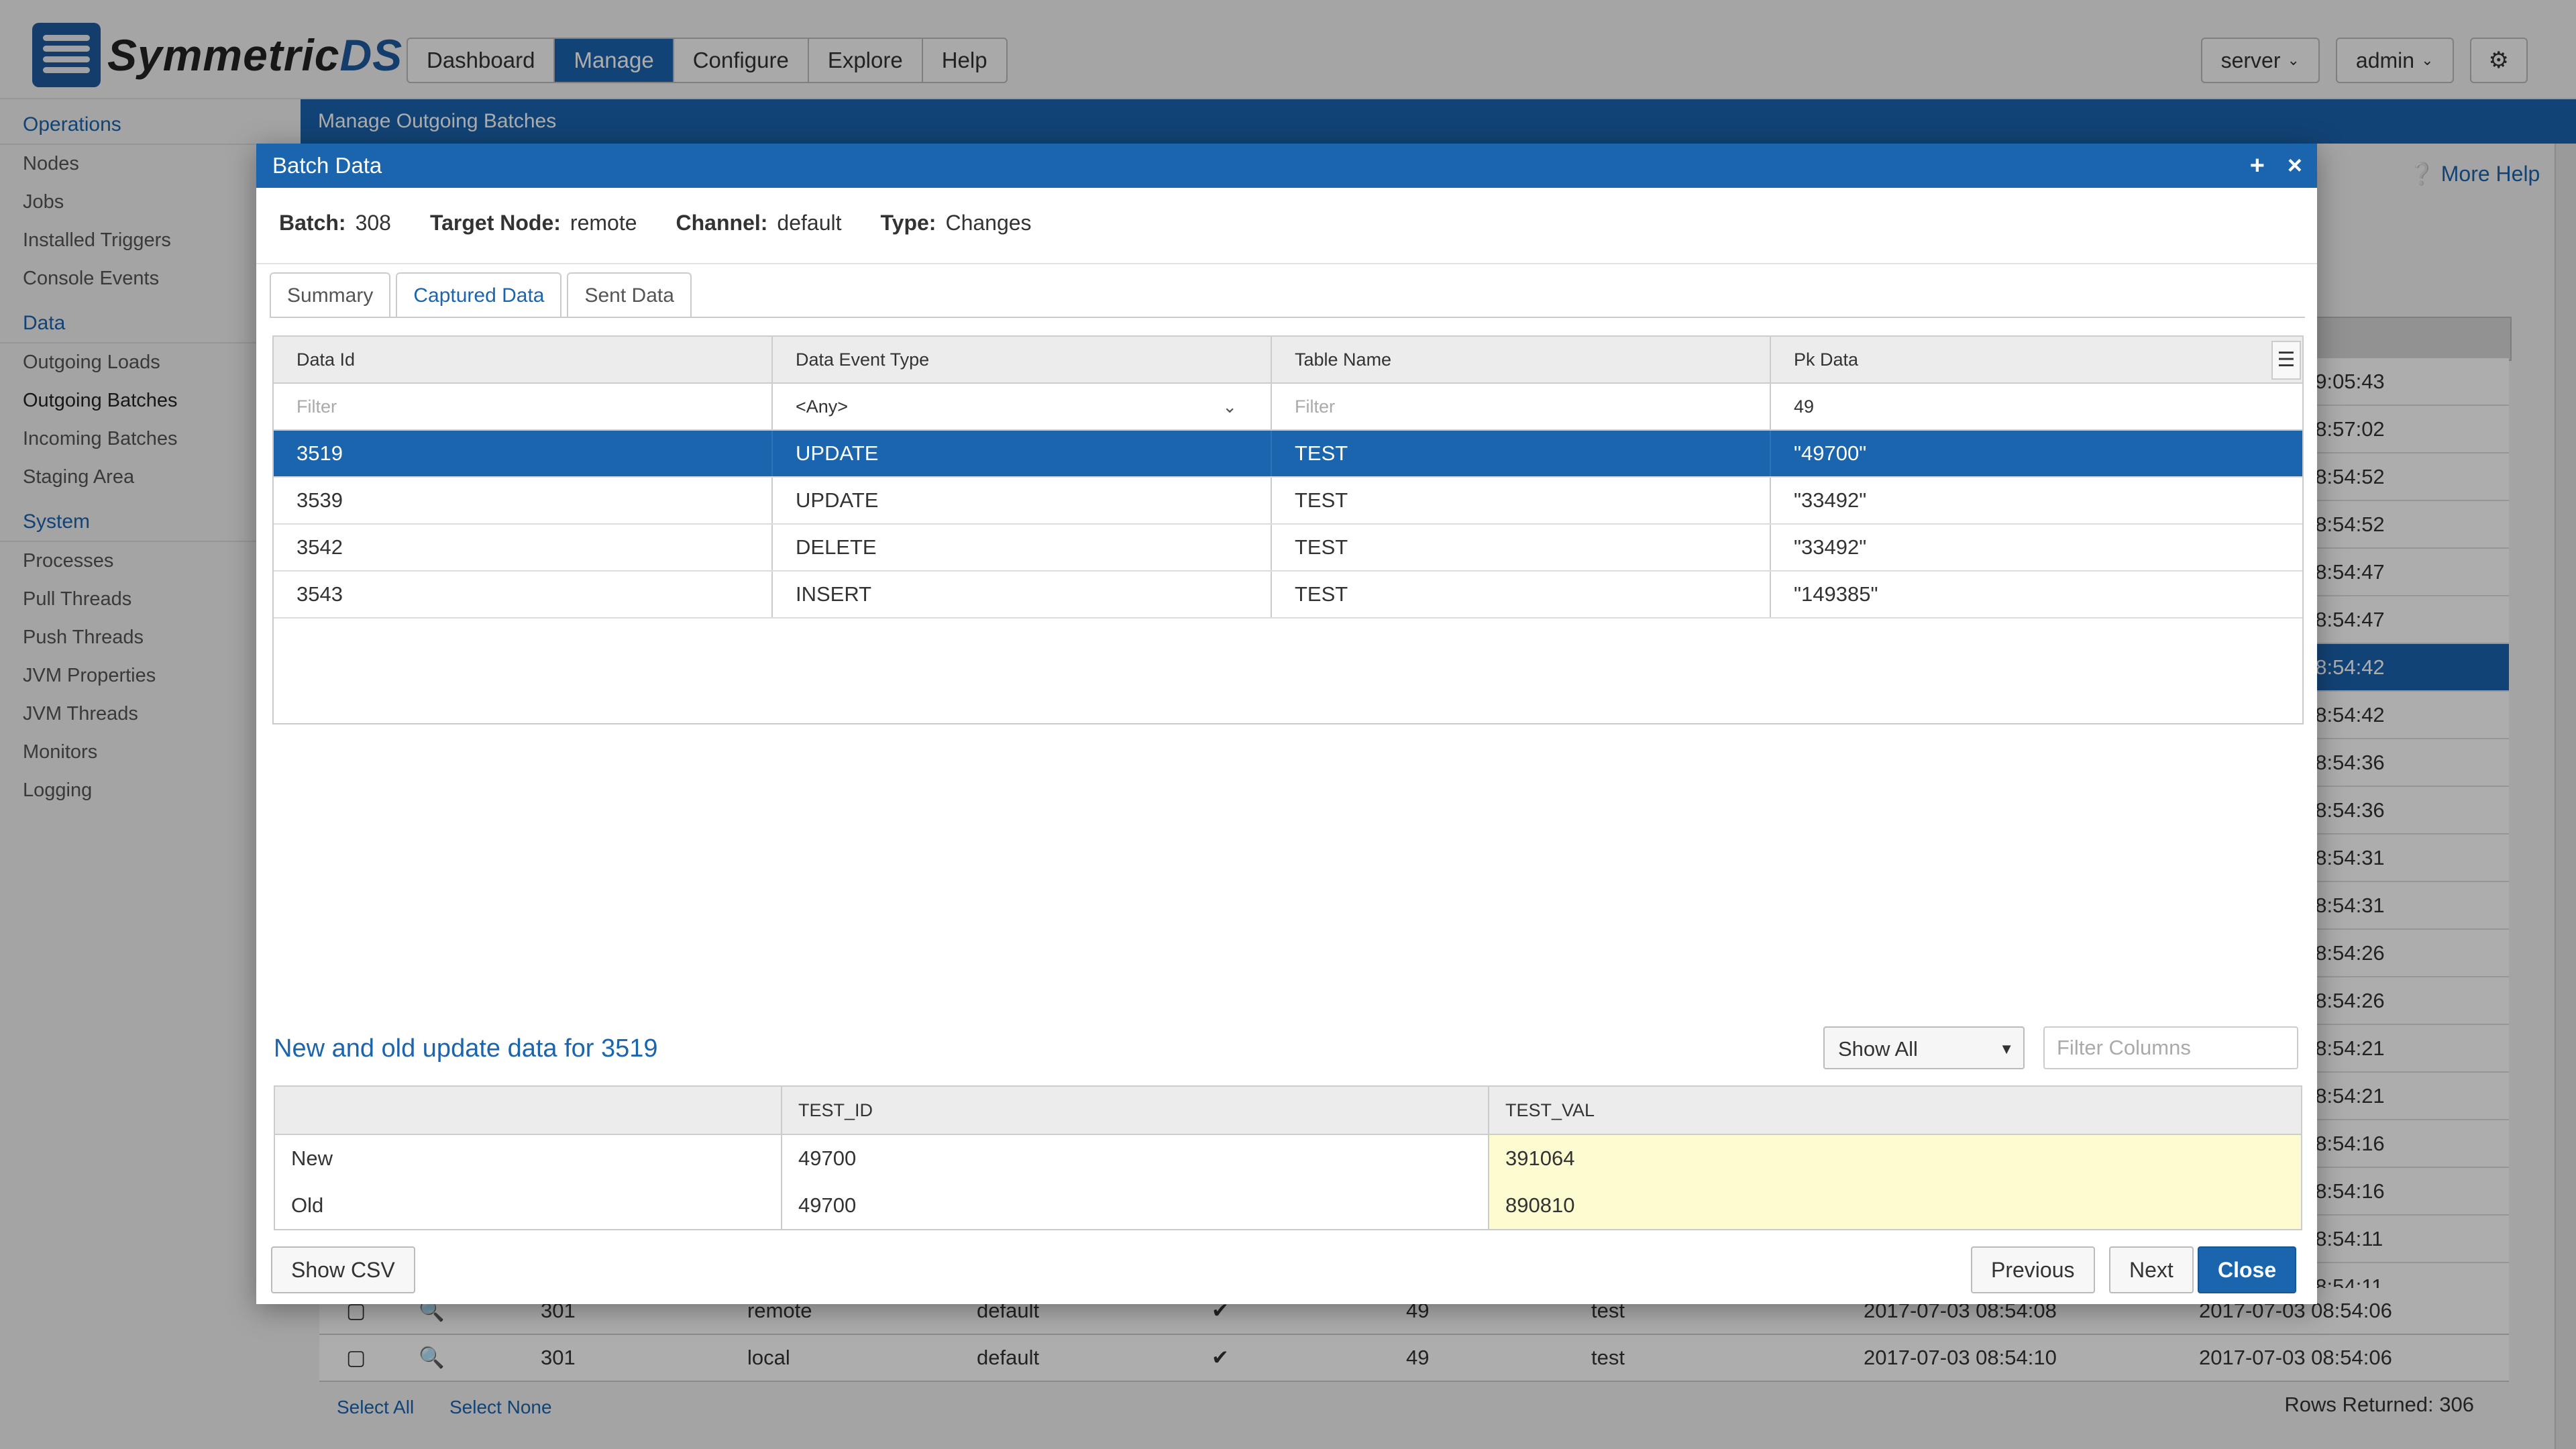 This screenshot has height=1449, width=2576. What do you see at coordinates (343, 1269) in the screenshot?
I see `show-csv-button: Show CSV` at bounding box center [343, 1269].